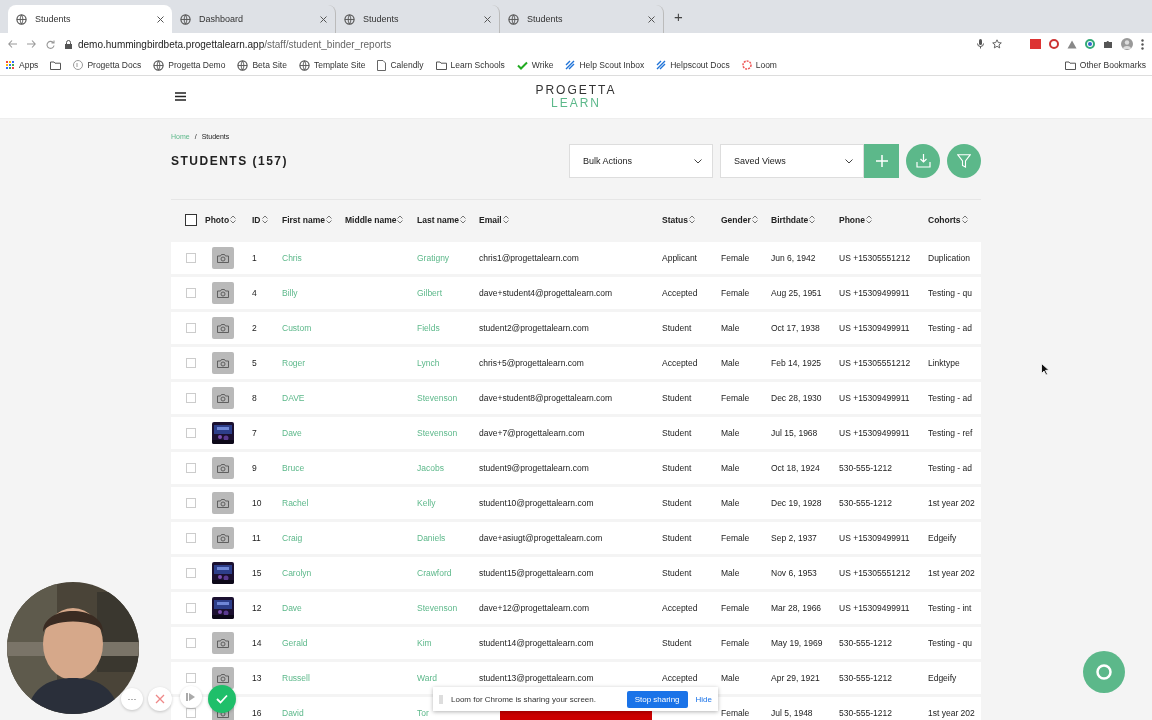 This screenshot has width=1152, height=720. I want to click on column-header: Last name, so click(438, 219).